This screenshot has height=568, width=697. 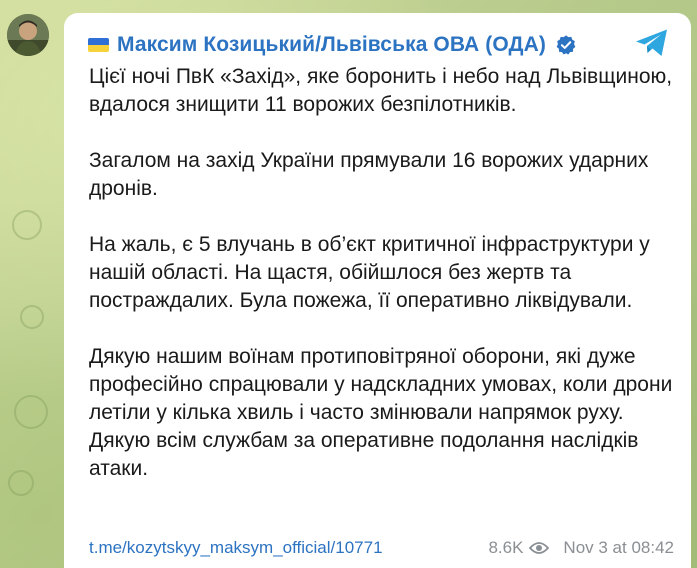 What do you see at coordinates (236, 548) in the screenshot?
I see `post-link: t.me/kozytskyy_maksym_official/10771` at bounding box center [236, 548].